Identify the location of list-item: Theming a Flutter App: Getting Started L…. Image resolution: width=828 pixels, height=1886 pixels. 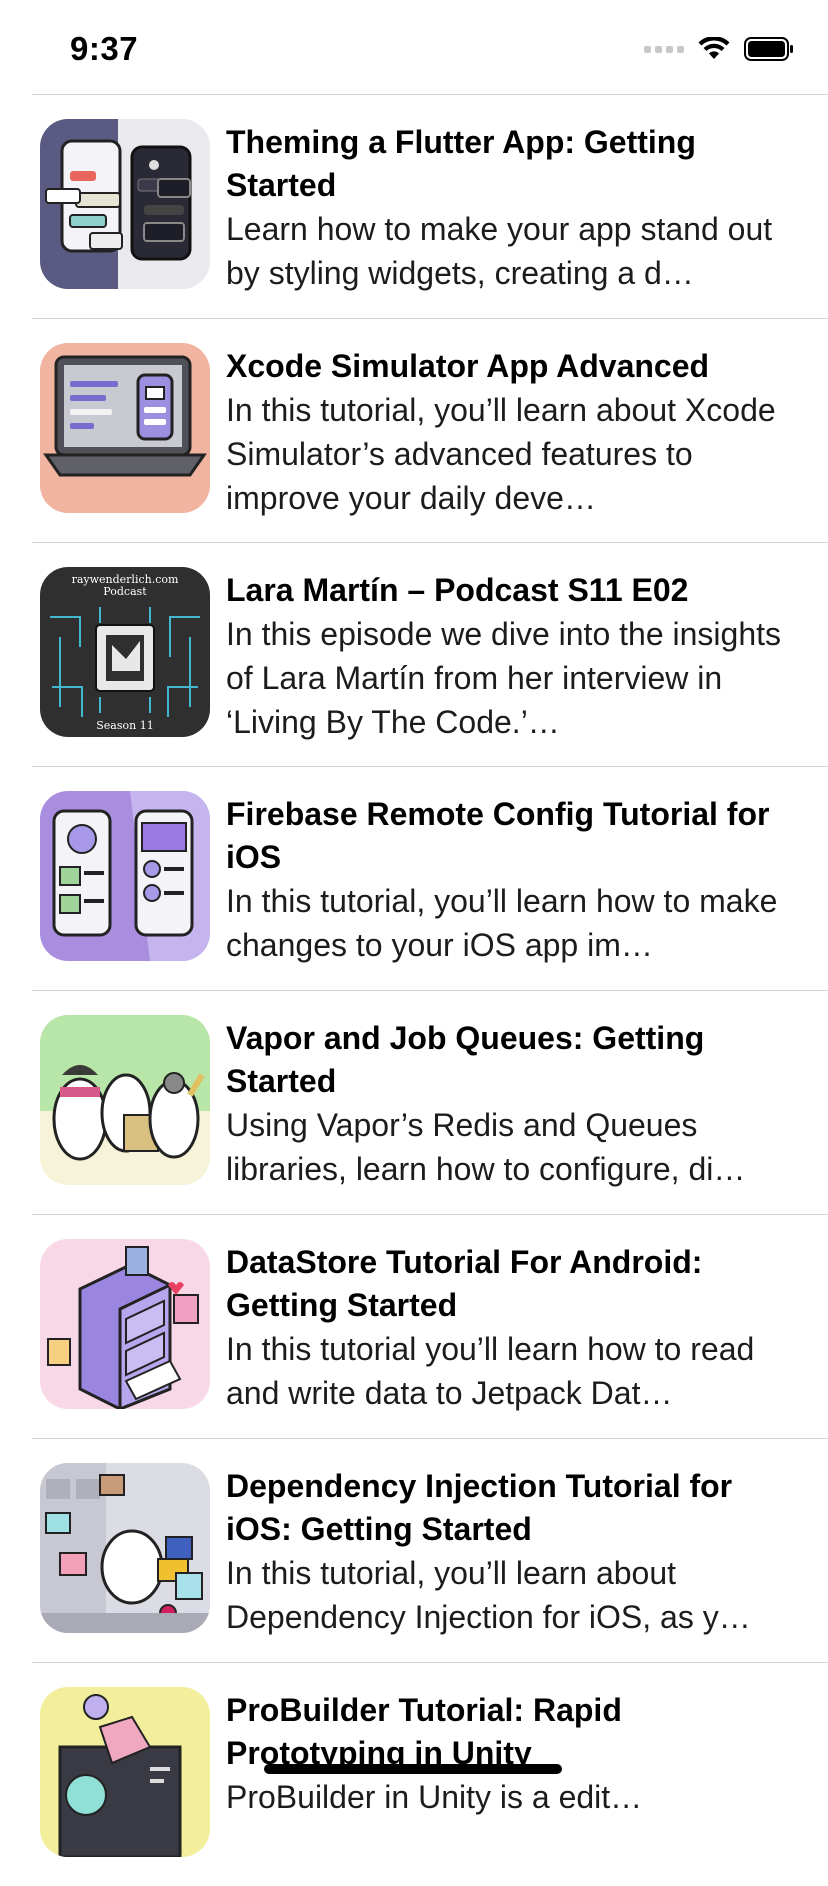
(430, 206).